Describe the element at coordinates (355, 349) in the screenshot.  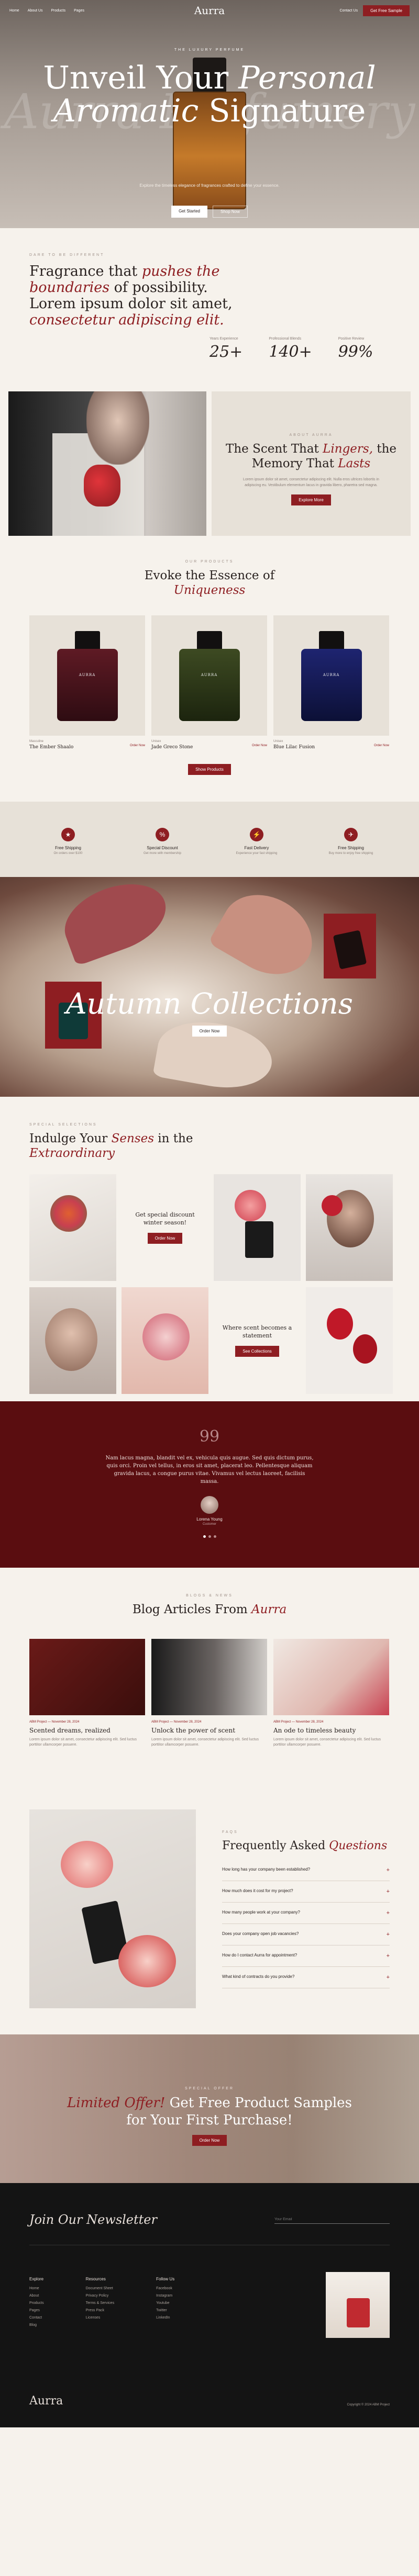
I see `stat-reviews: Positive Review 99%` at that location.